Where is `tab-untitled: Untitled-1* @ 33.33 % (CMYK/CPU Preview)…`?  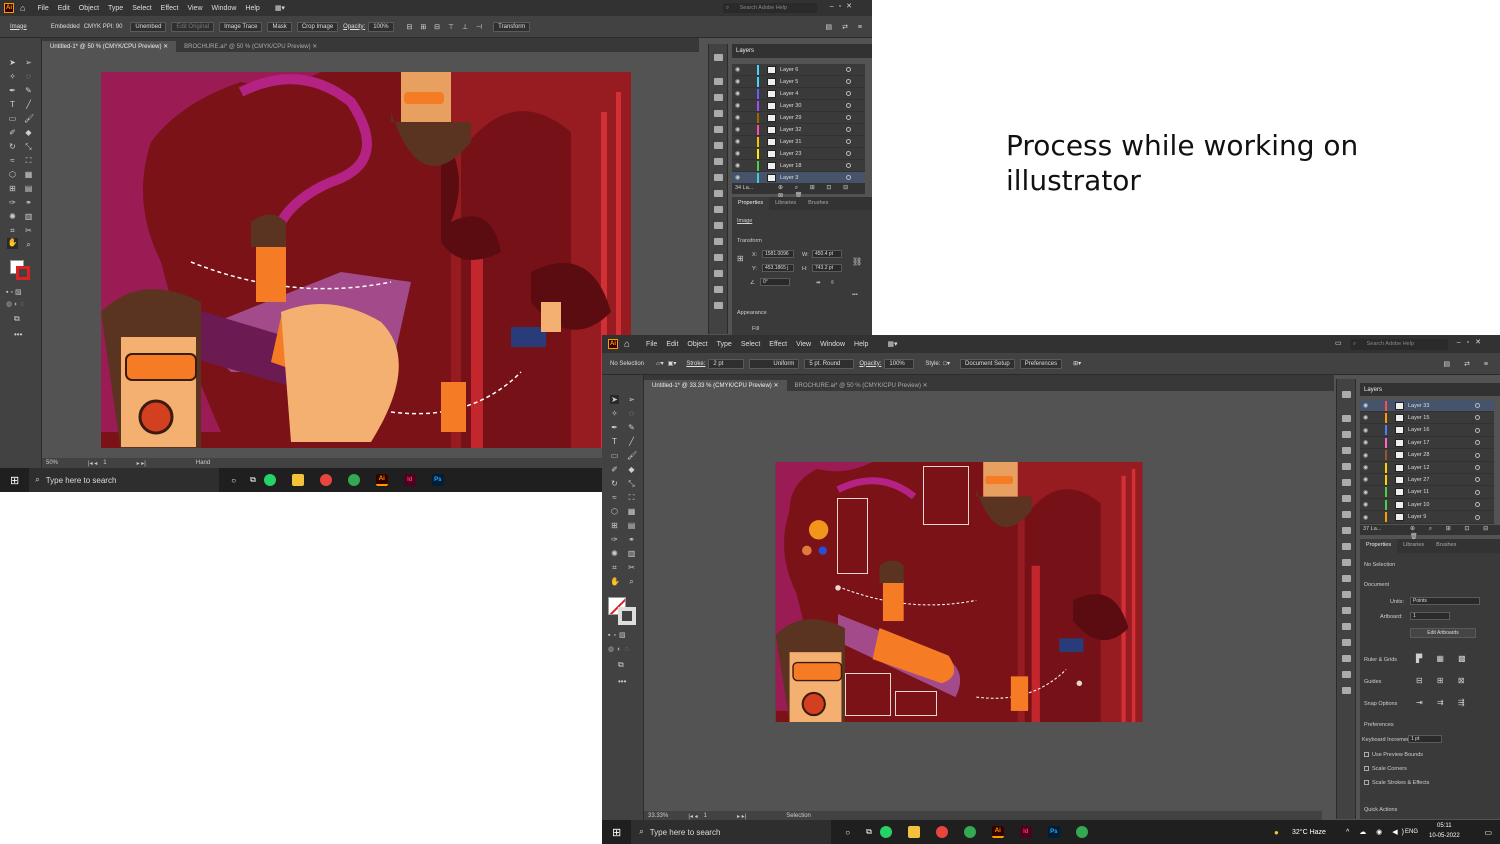
tab-untitled: Untitled-1* @ 33.33 % (CMYK/CPU Preview)… is located at coordinates (715, 385).